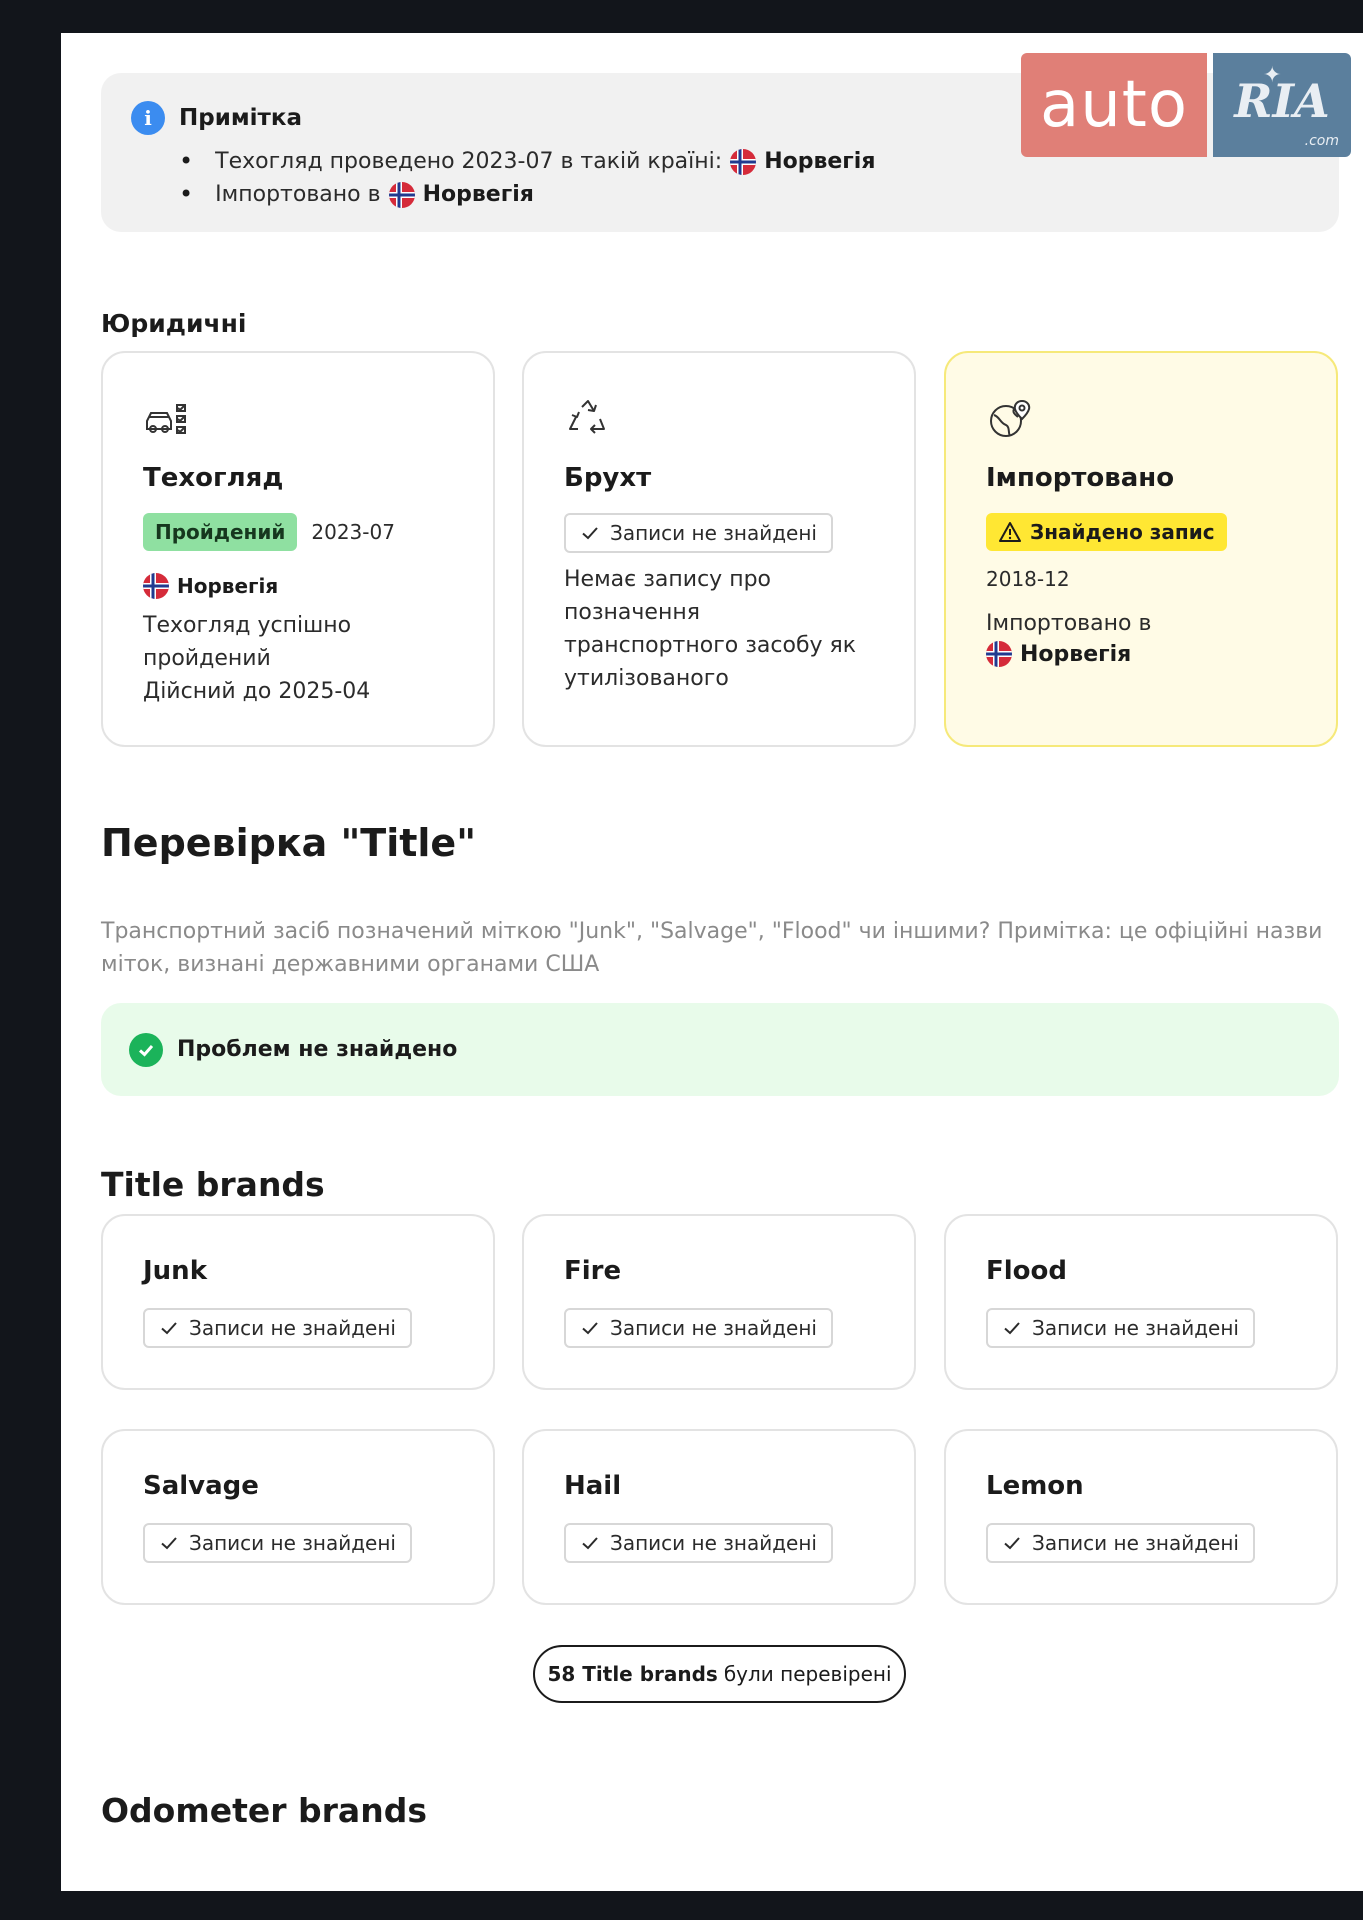  I want to click on autoria-logo: auto ✦ RIA .com, so click(1186, 105).